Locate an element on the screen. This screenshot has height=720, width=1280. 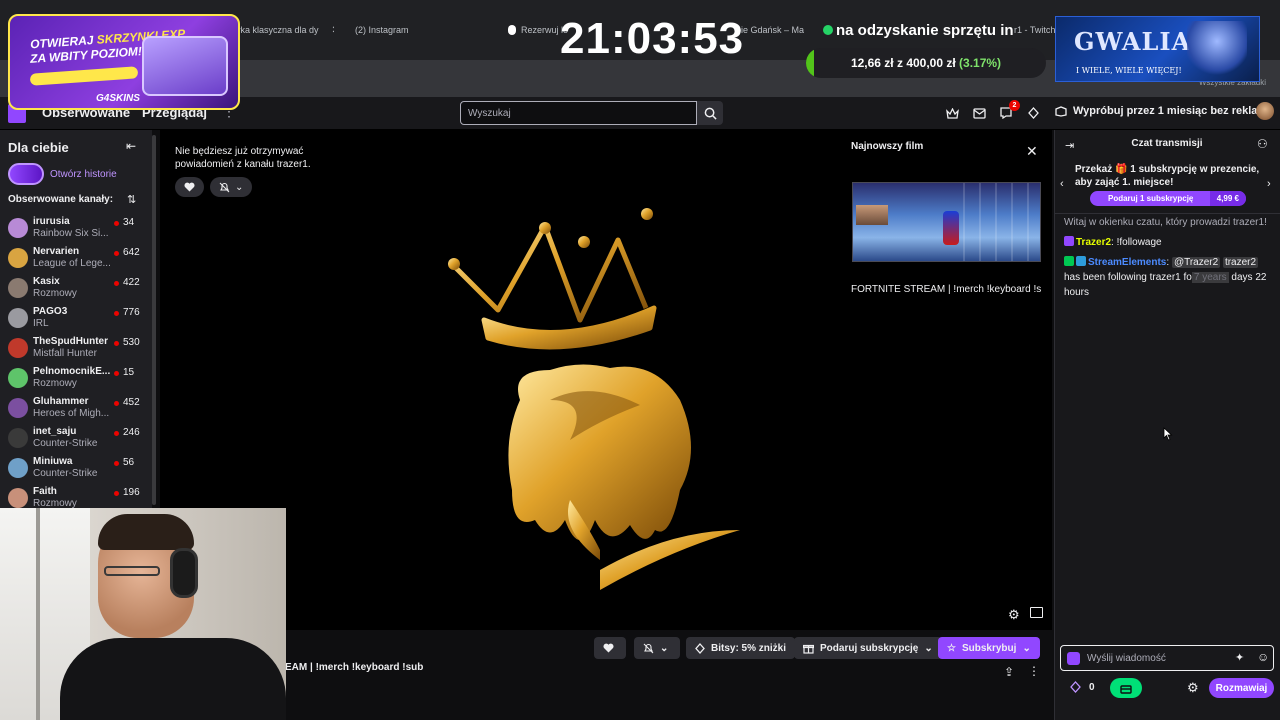
sidebar-channel: Kasix Rozmowy 422 is located at coordinates (76, 289).